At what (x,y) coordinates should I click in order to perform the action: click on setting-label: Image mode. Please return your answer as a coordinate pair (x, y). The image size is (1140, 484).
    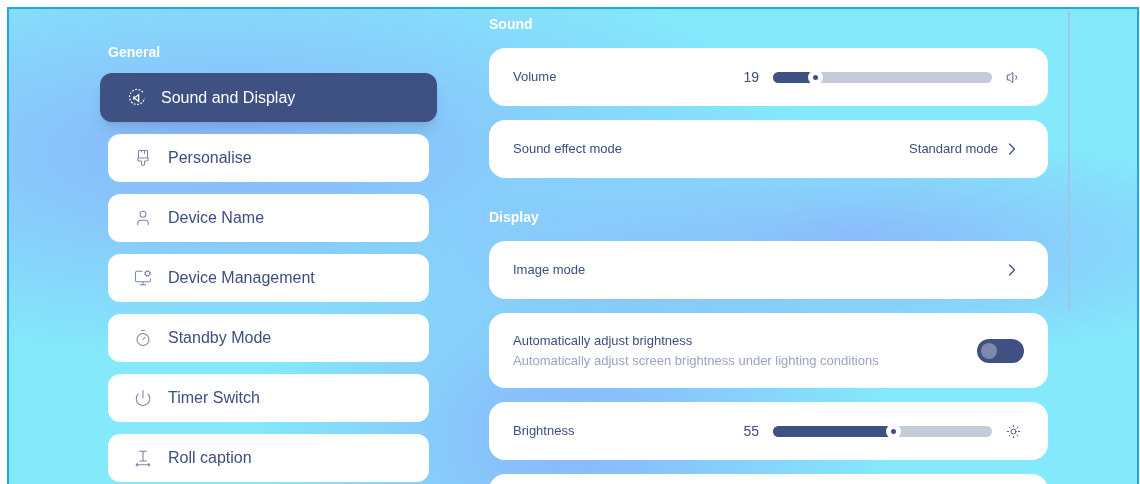
    Looking at the image, I should click on (549, 270).